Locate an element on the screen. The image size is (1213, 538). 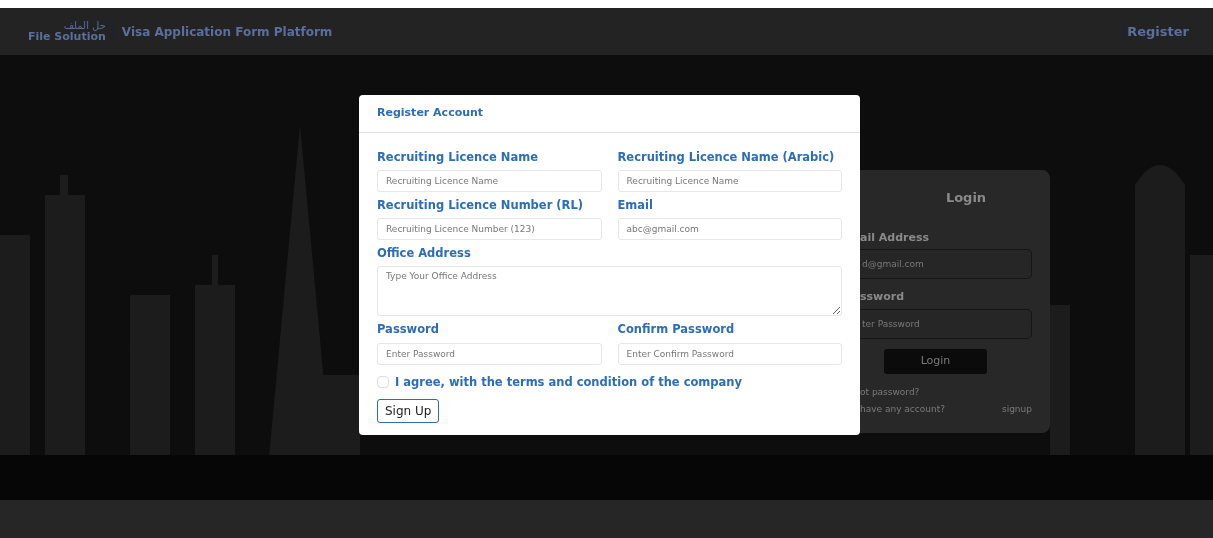
sign-up-button: Sign Up is located at coordinates (408, 410).